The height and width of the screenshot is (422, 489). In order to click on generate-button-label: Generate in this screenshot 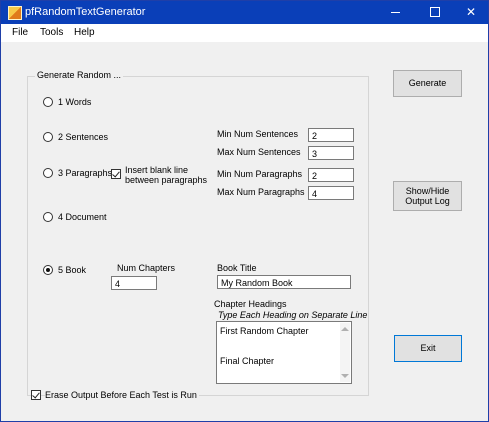, I will do `click(427, 83)`.